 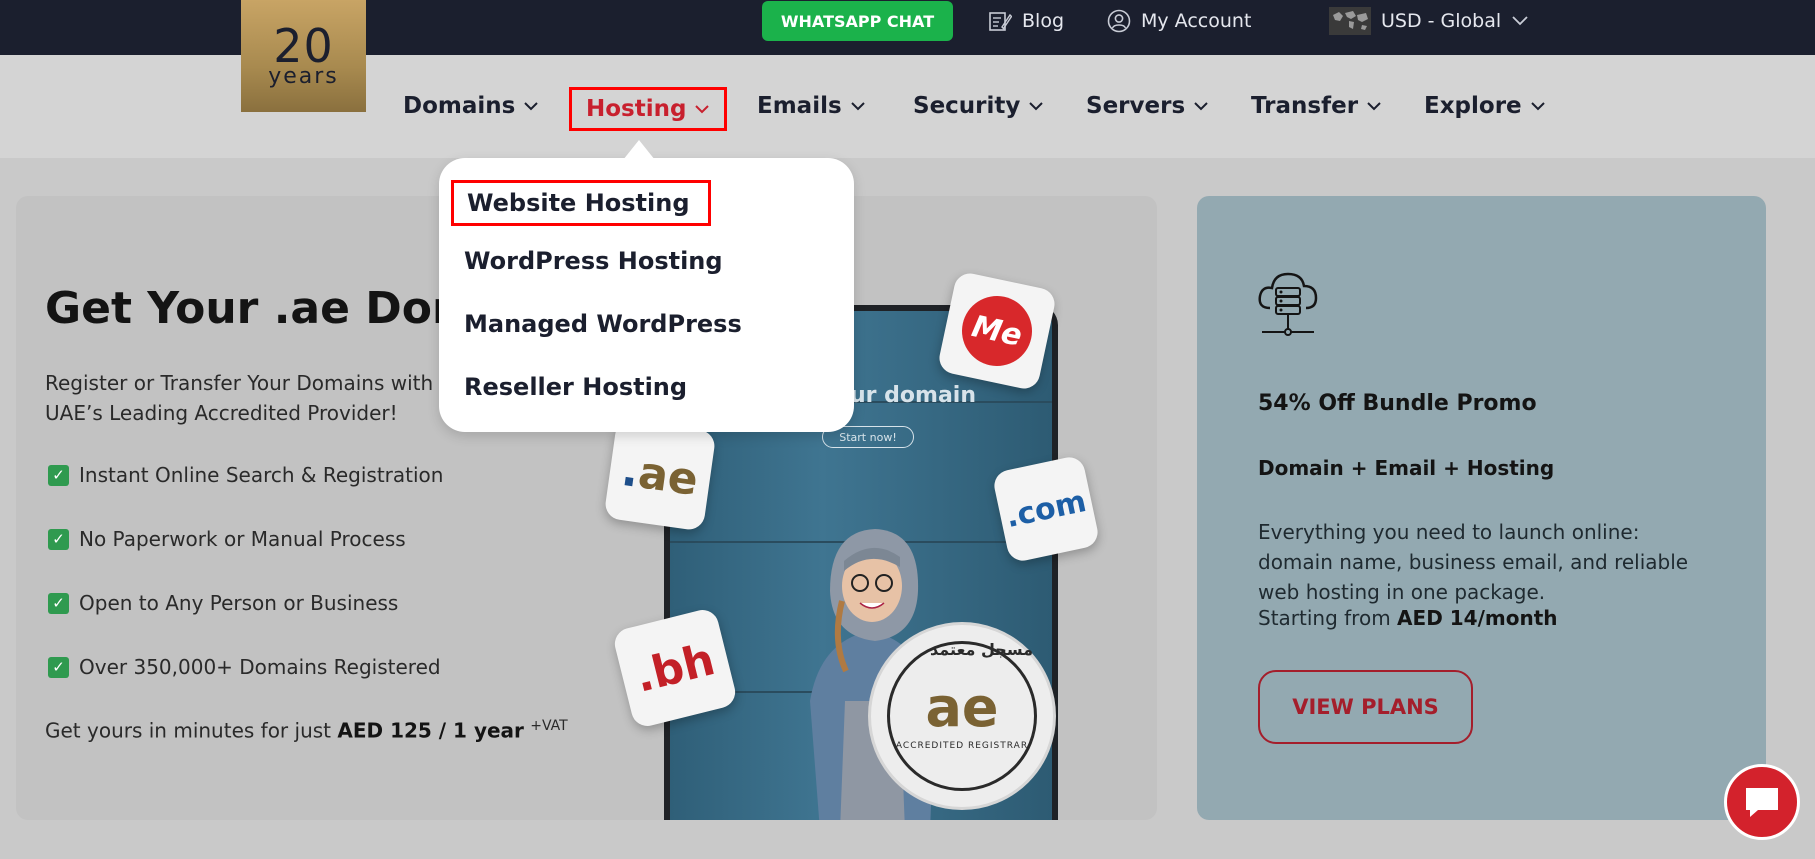 I want to click on nav-label: Security, so click(x=967, y=106).